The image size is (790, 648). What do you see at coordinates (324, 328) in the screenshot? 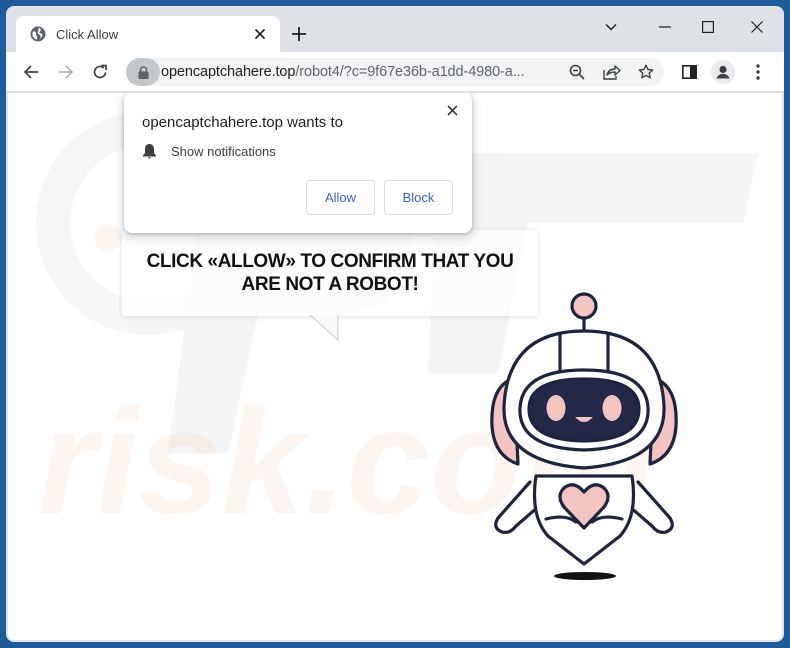
I see `speech-bubble-tail` at bounding box center [324, 328].